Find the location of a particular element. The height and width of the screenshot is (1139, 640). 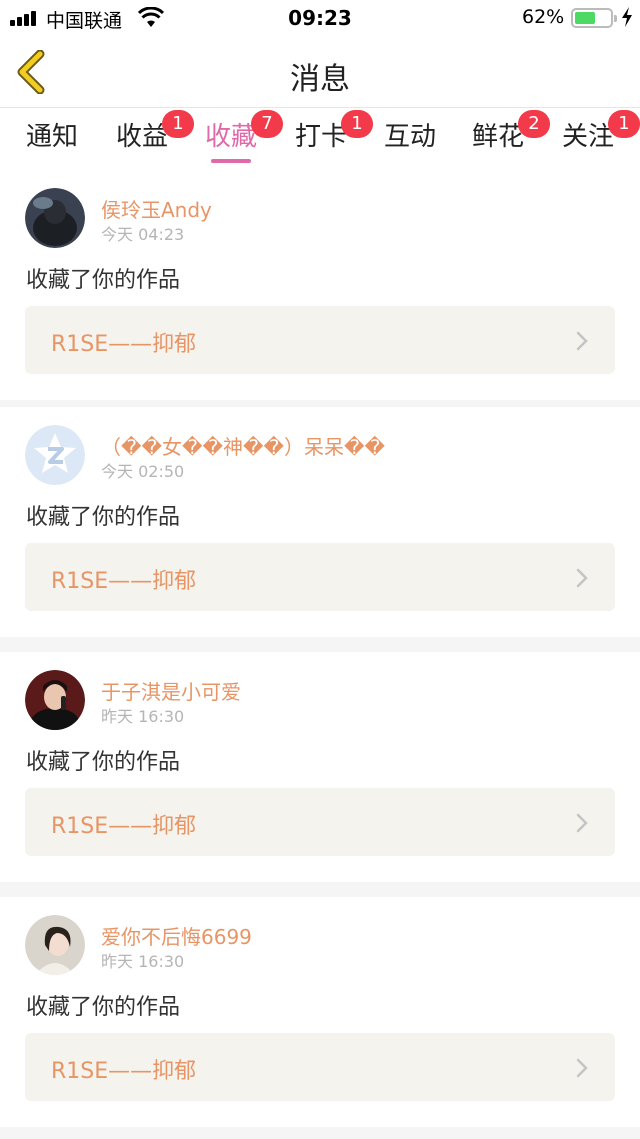

tab-label: 互动 is located at coordinates (410, 137).